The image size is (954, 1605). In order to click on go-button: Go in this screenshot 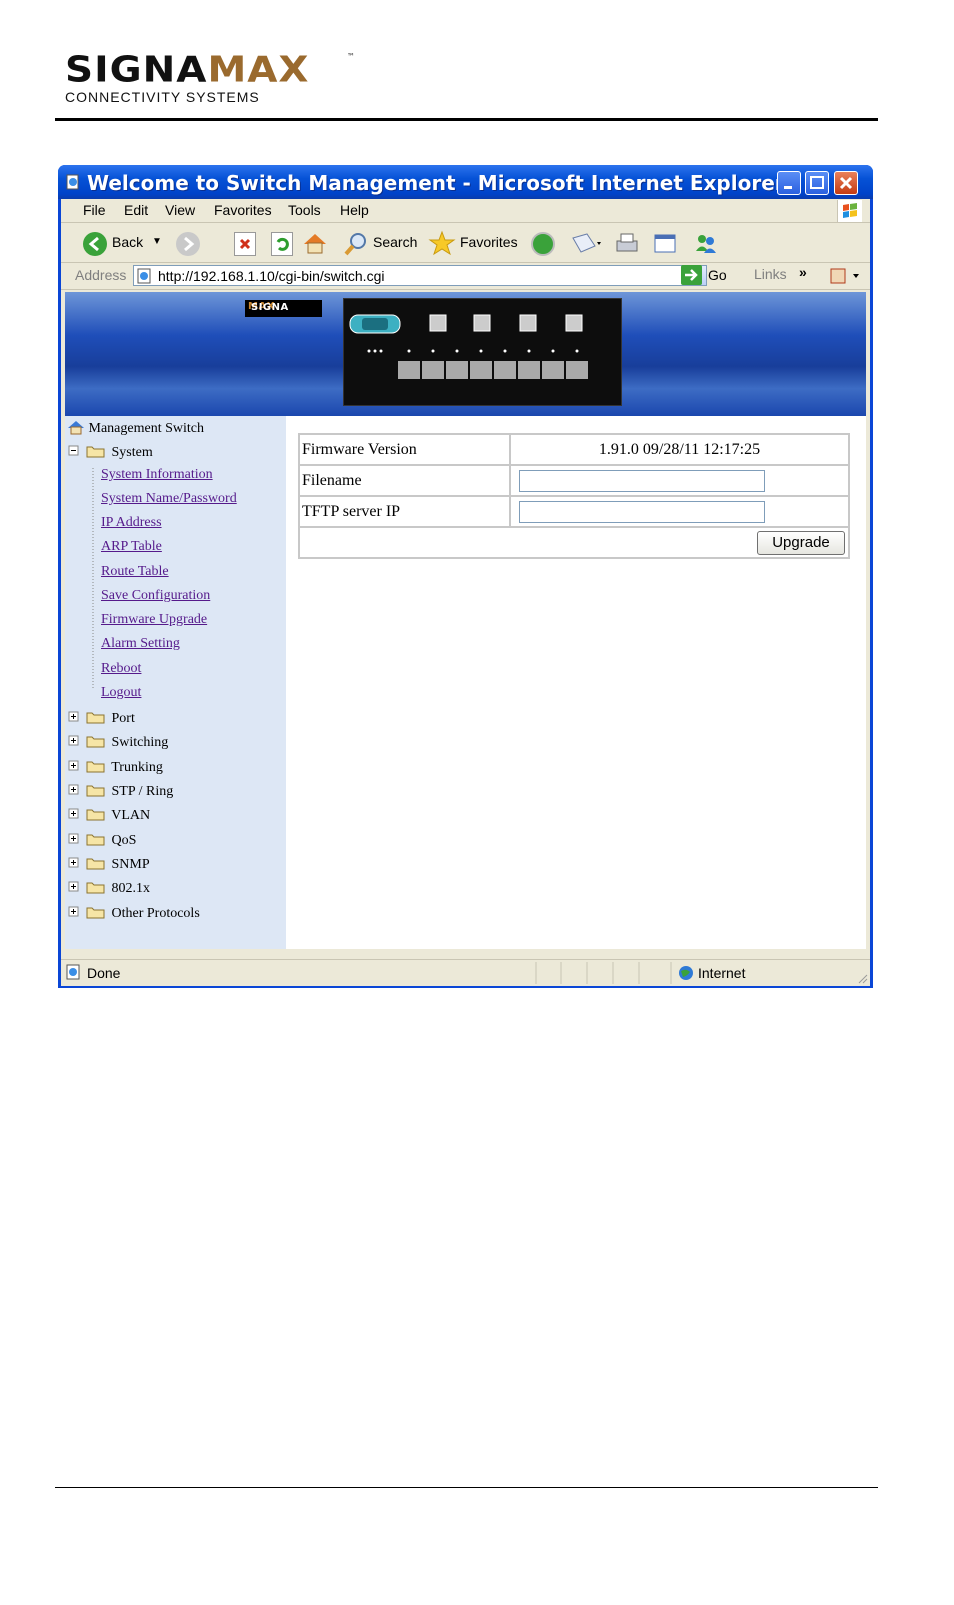, I will do `click(717, 275)`.